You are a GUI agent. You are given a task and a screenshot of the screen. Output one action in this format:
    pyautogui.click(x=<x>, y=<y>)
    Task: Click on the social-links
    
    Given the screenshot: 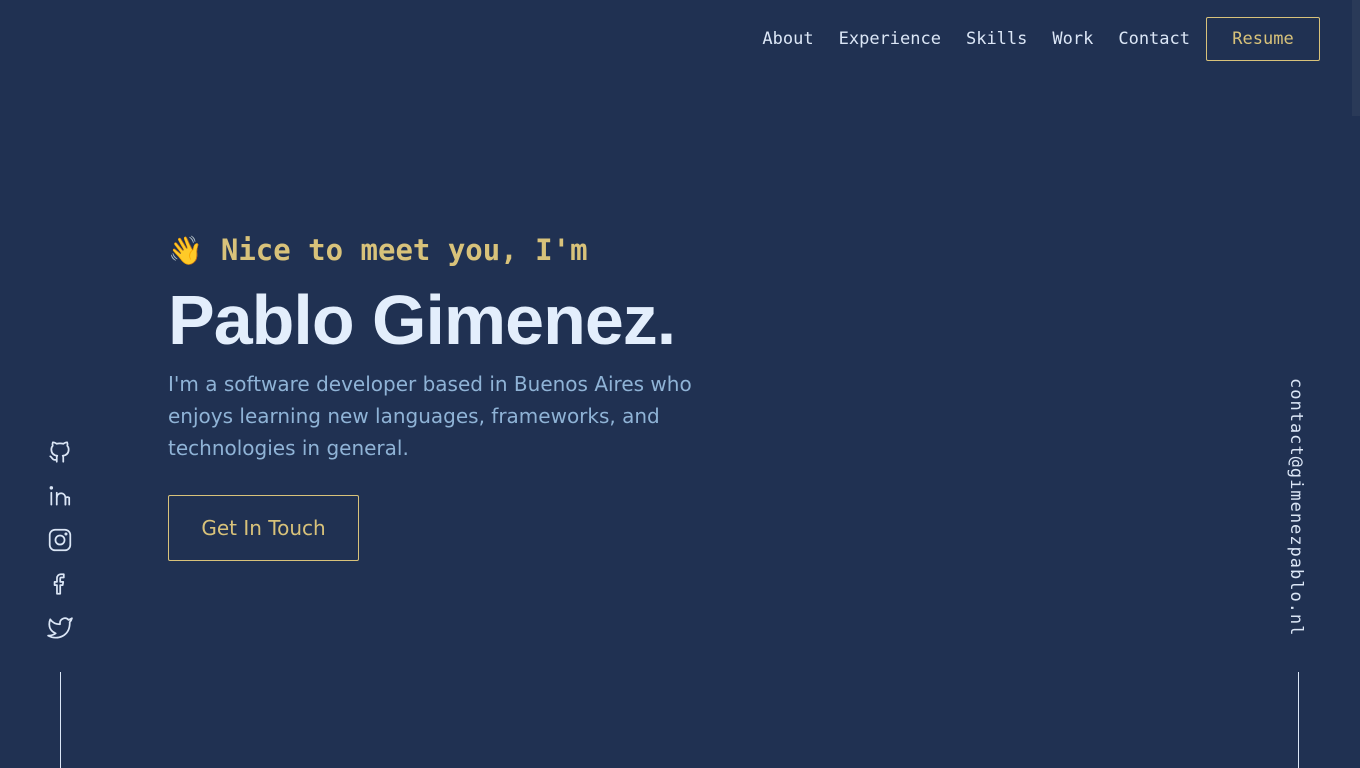 What is the action you would take?
    pyautogui.click(x=60, y=549)
    